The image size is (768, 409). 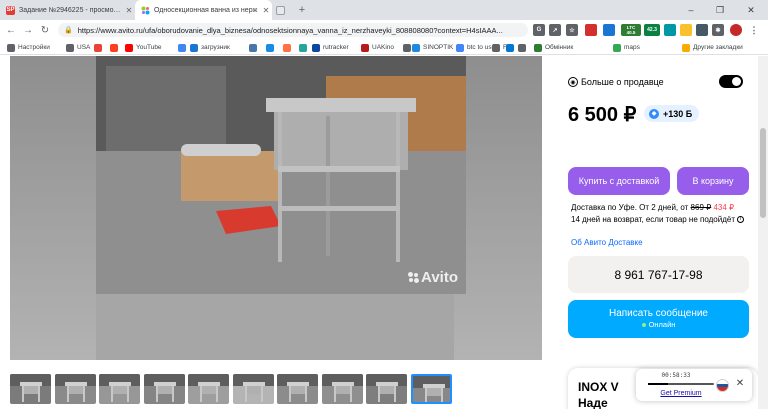 I want to click on ltc-ext-icon: LTC 40.5, so click(x=631, y=30).